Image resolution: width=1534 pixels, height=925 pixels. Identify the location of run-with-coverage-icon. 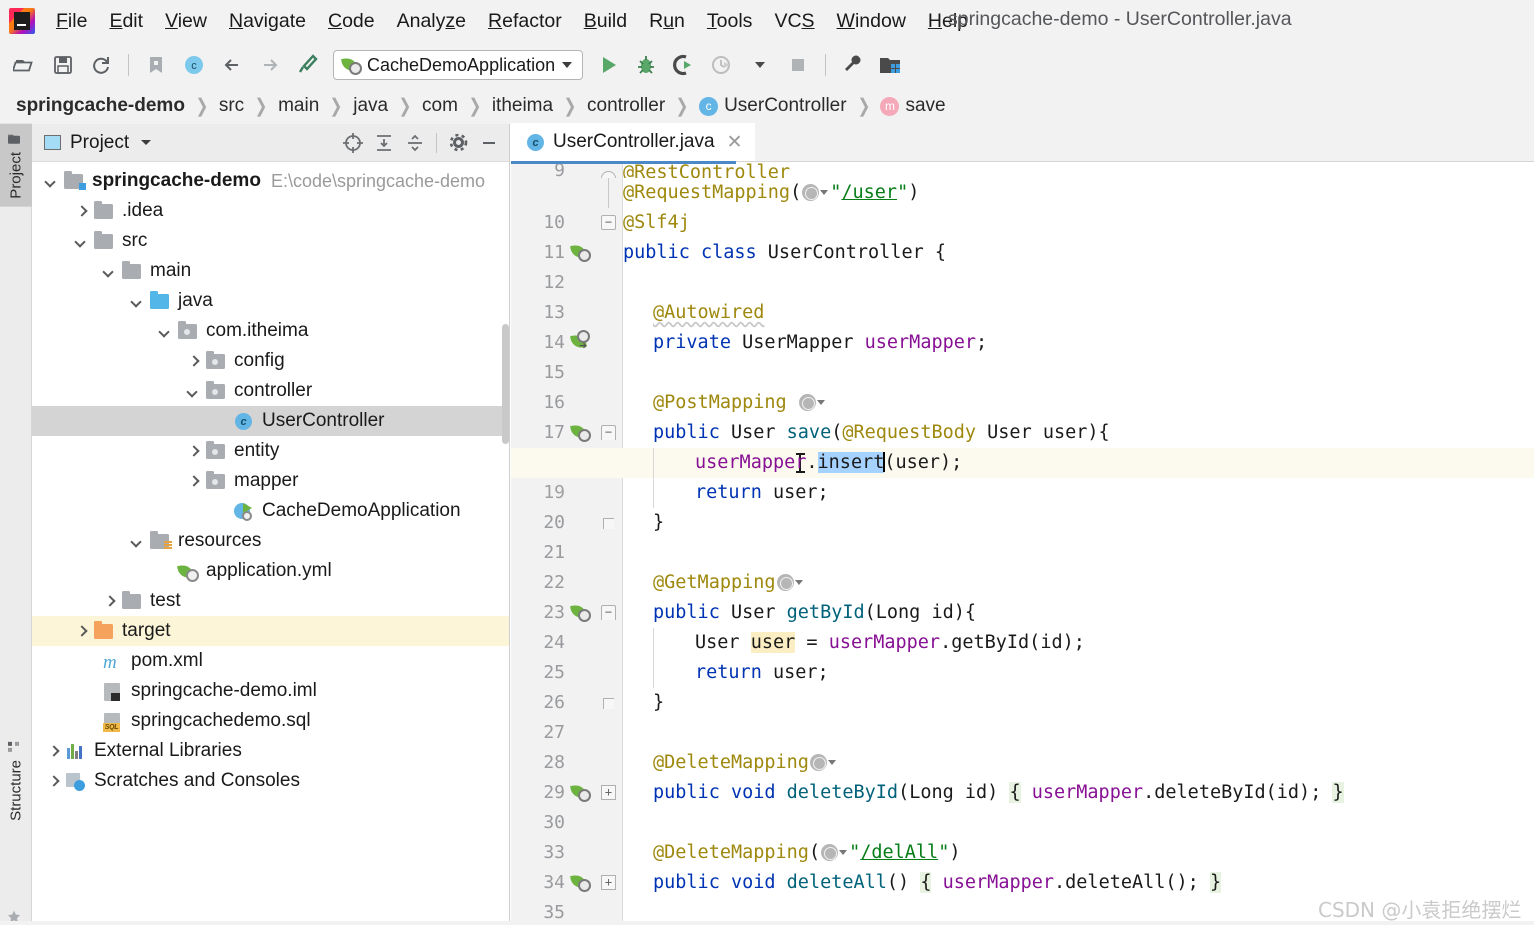
(684, 65).